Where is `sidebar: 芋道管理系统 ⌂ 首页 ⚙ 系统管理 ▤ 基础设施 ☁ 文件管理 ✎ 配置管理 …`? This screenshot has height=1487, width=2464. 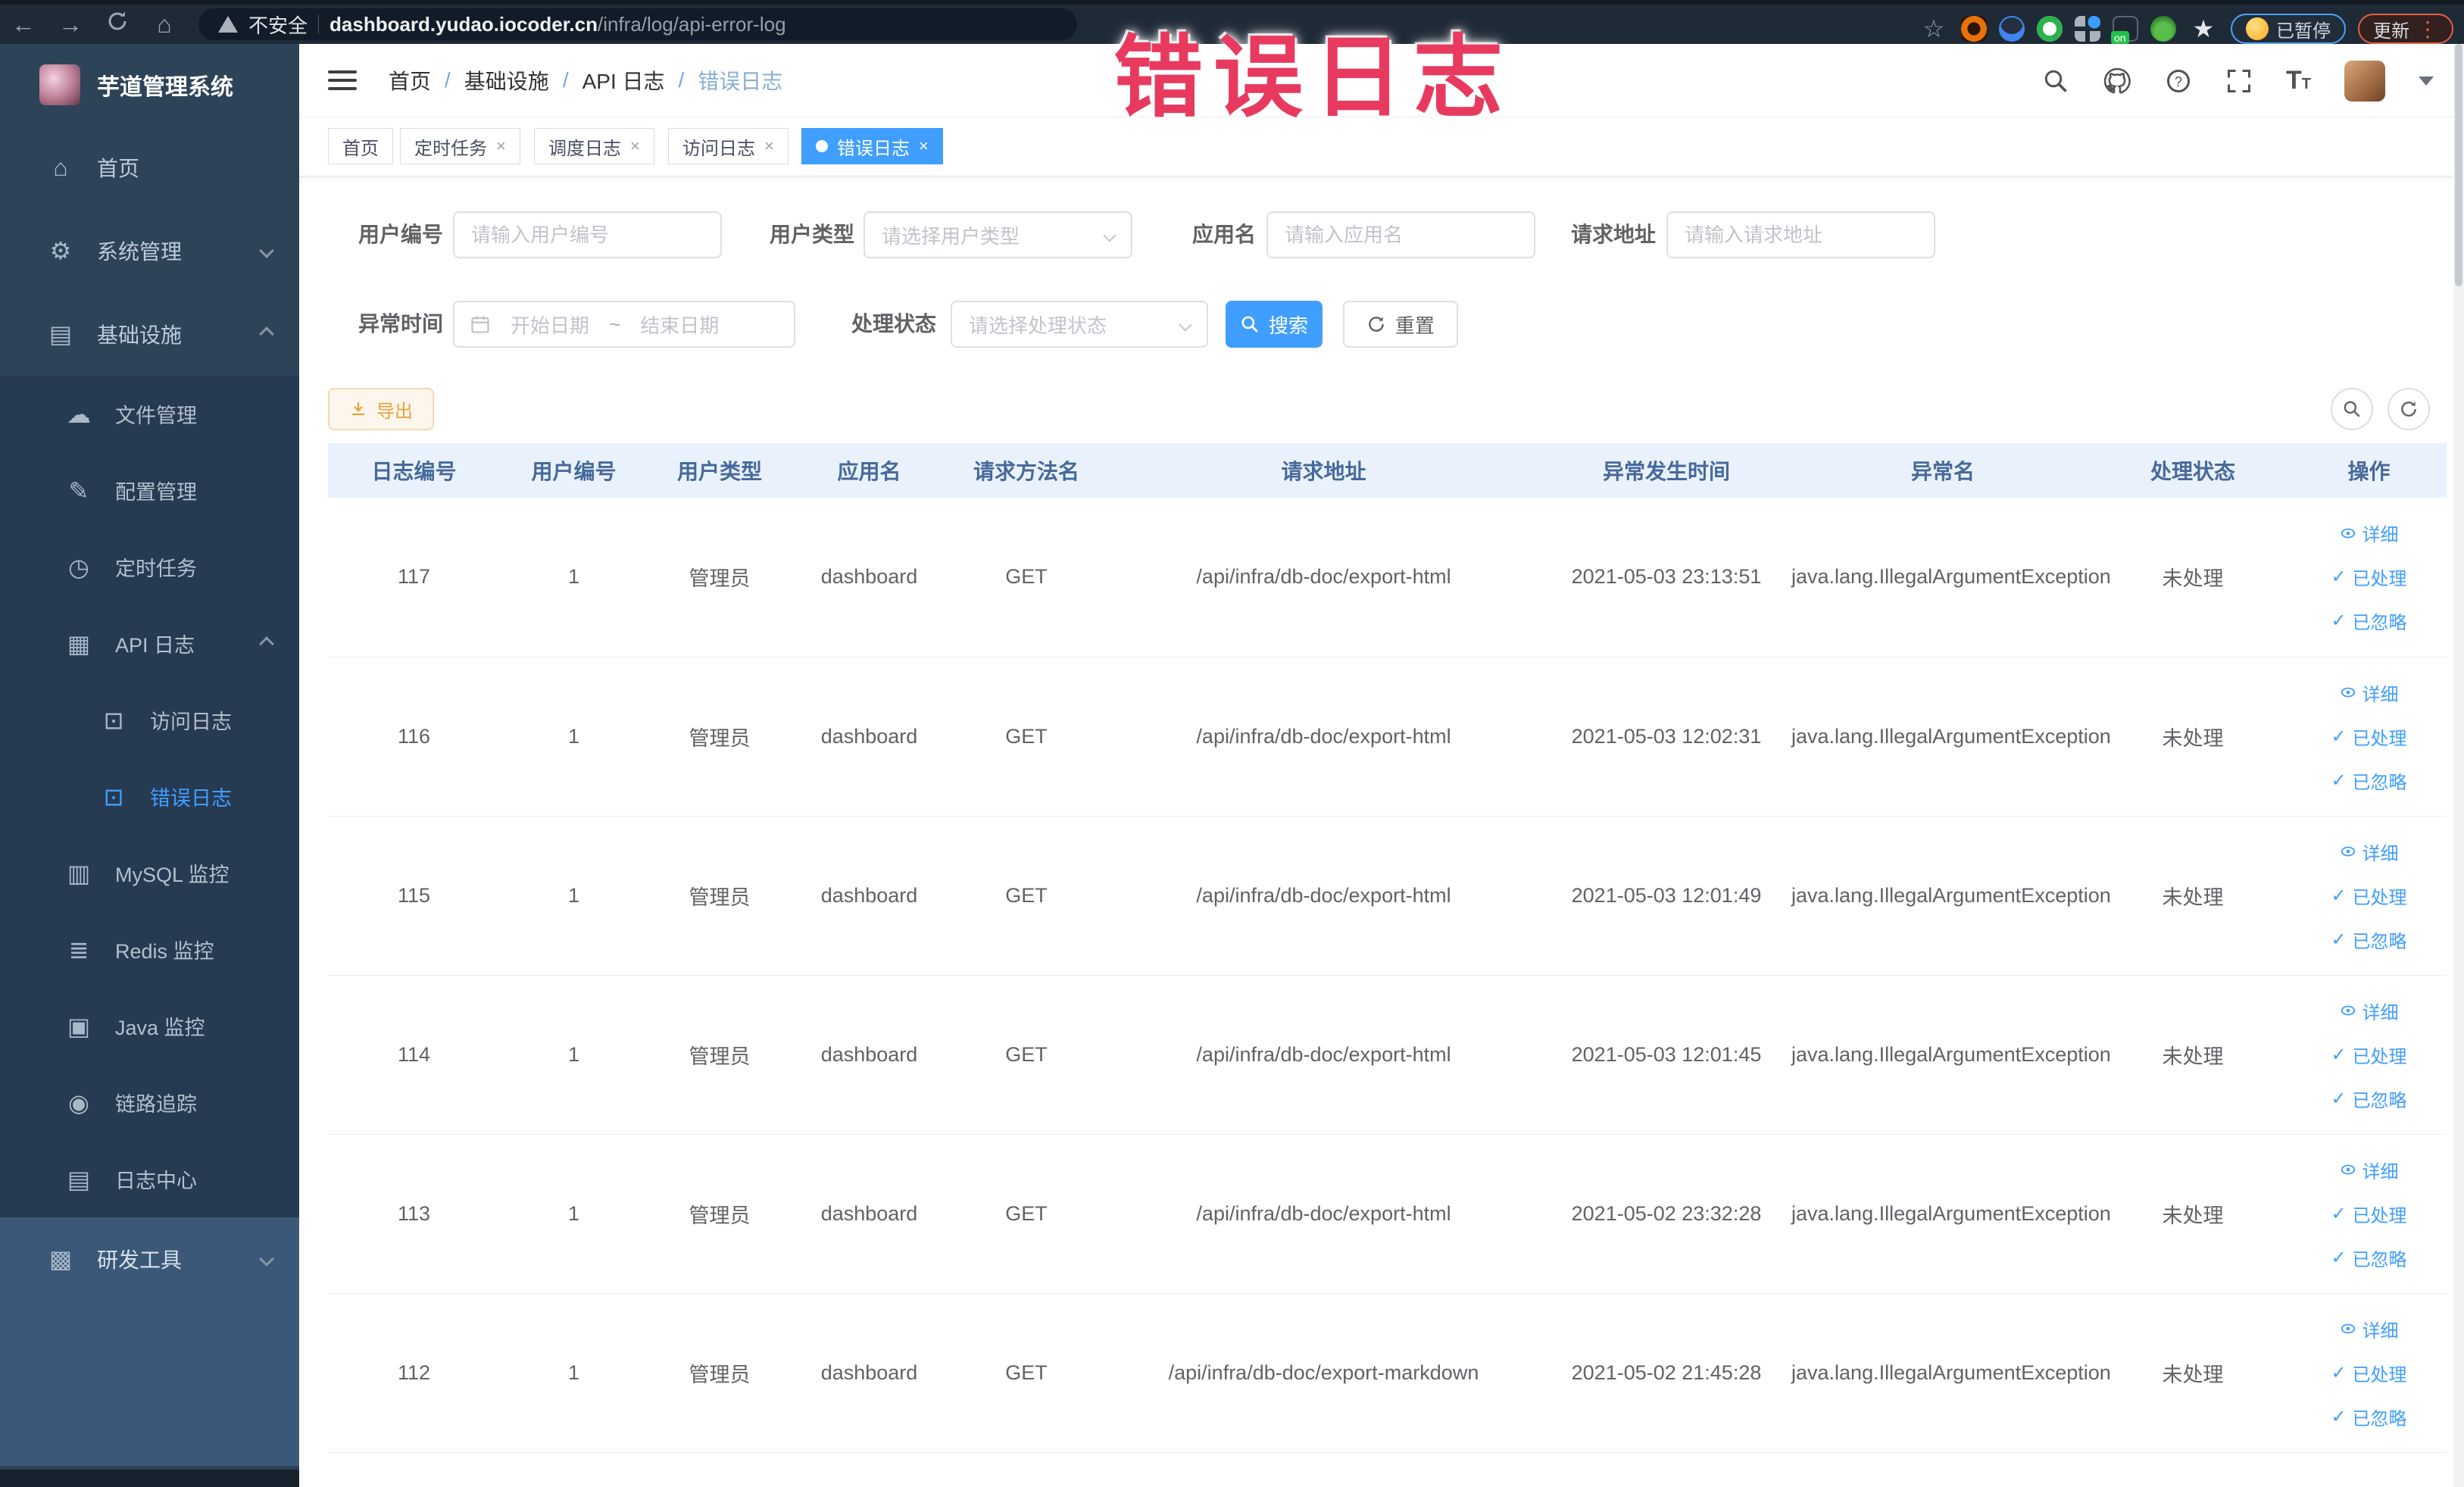
sidebar: 芋道管理系统 ⌂ 首页 ⚙ 系统管理 ▤ 基础设施 ☁ 文件管理 ✎ 配置管理 … is located at coordinates (149, 765).